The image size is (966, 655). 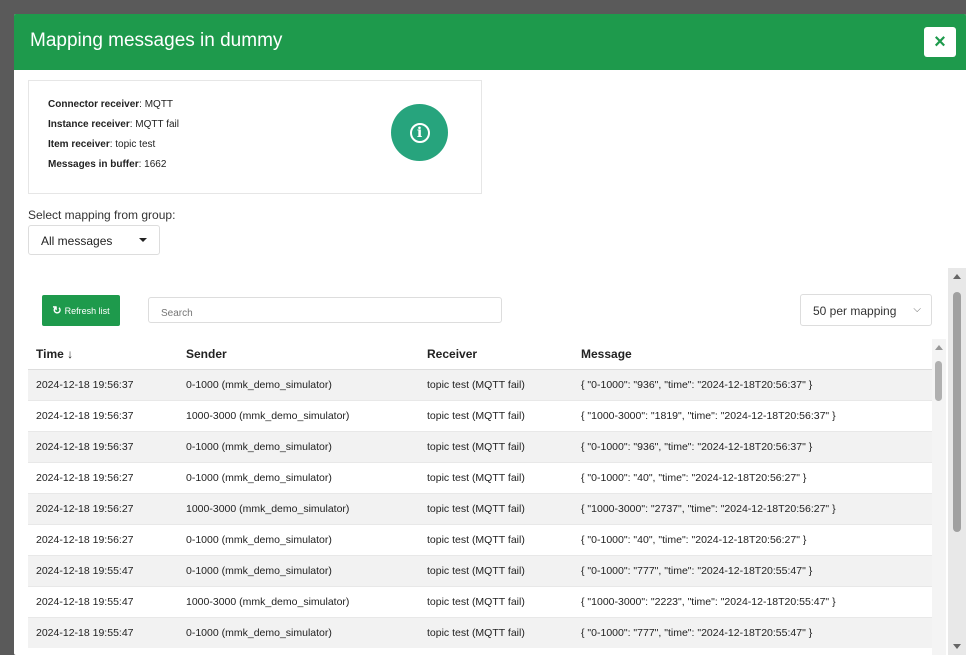 What do you see at coordinates (93, 164) in the screenshot?
I see `messages-in-buffer-label: Messages in buffer` at bounding box center [93, 164].